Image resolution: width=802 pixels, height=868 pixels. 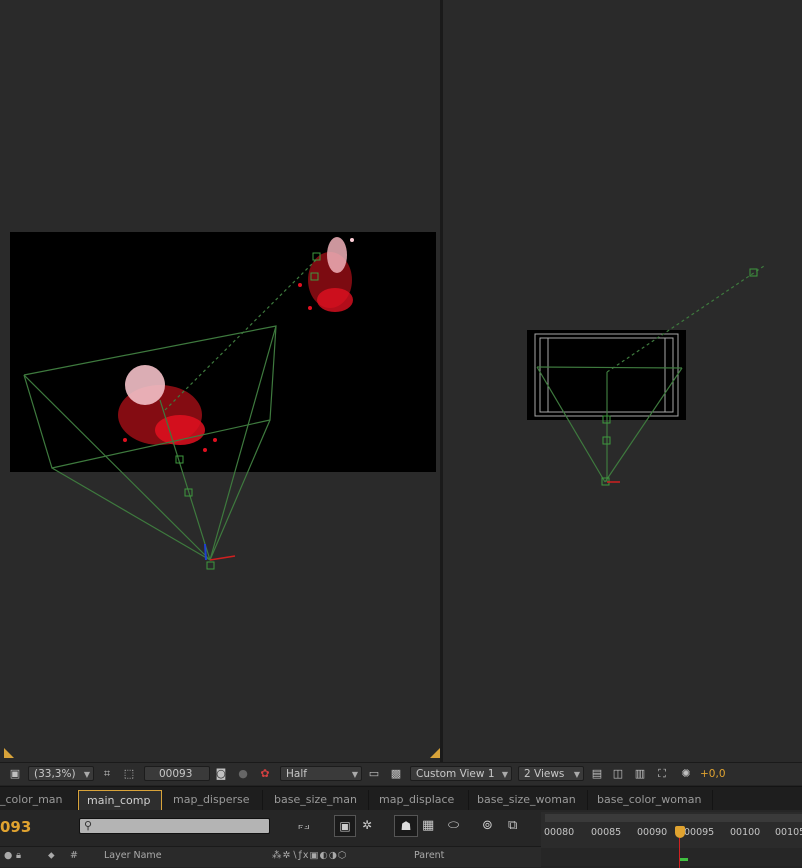 I want to click on view-layout-dropdown: 2 Views ▼, so click(x=551, y=773).